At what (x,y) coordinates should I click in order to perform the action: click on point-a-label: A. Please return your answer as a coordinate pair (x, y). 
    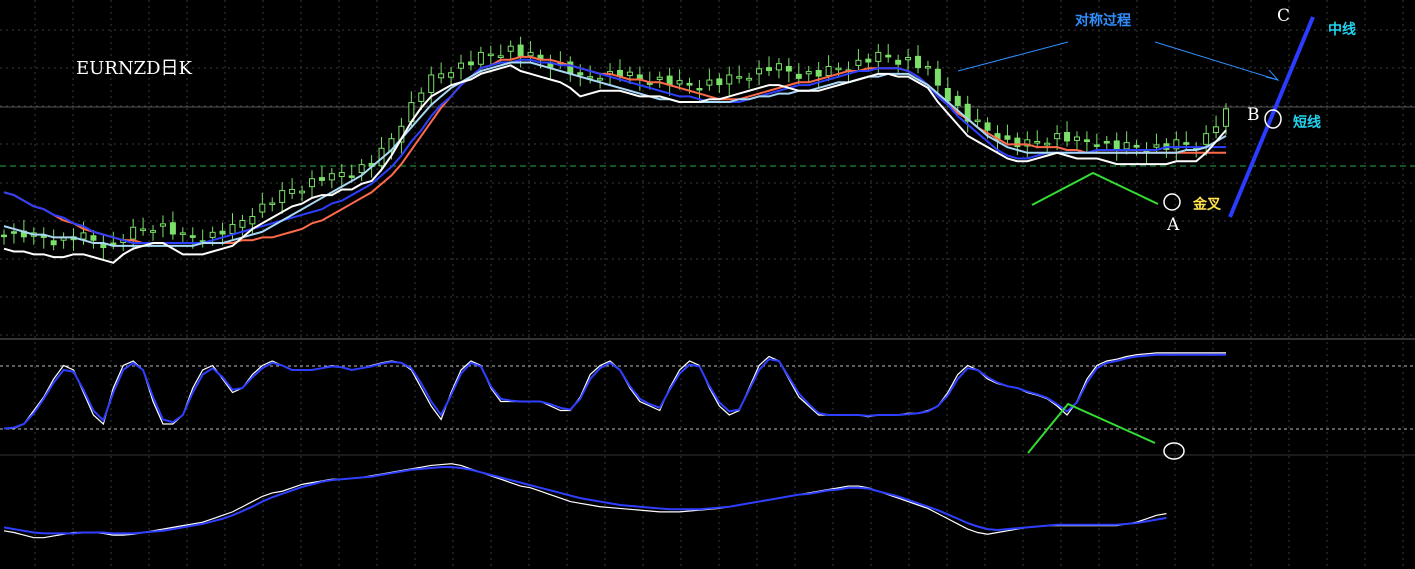
    Looking at the image, I should click on (1173, 225).